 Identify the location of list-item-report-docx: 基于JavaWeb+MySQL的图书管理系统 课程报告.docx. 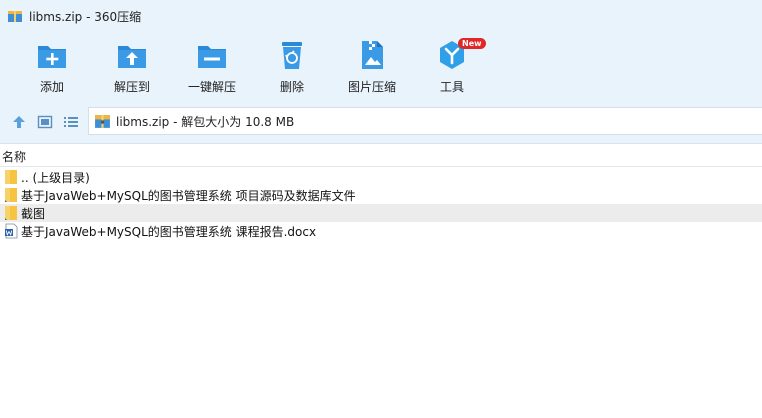
(381, 231).